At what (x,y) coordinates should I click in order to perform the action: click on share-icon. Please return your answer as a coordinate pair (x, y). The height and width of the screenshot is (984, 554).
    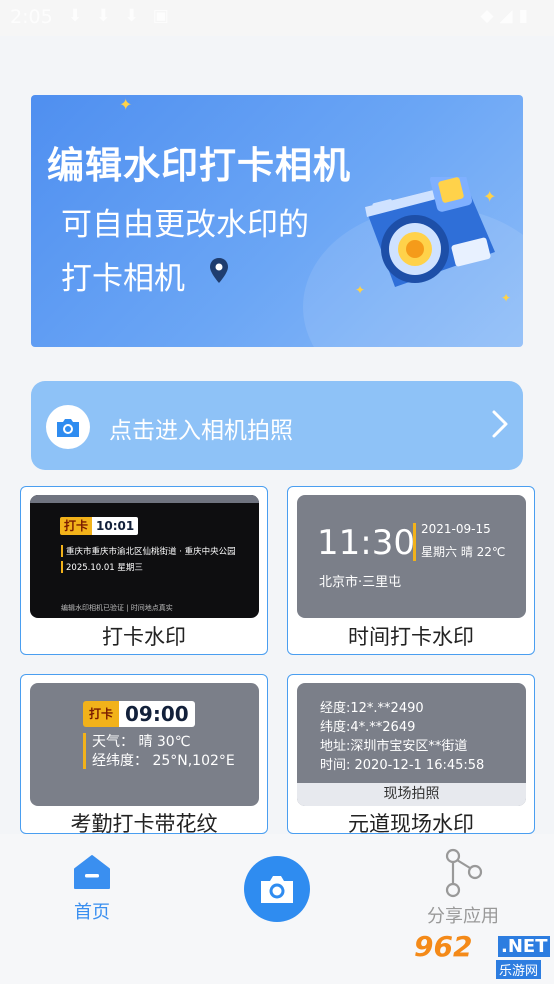
    Looking at the image, I should click on (464, 873).